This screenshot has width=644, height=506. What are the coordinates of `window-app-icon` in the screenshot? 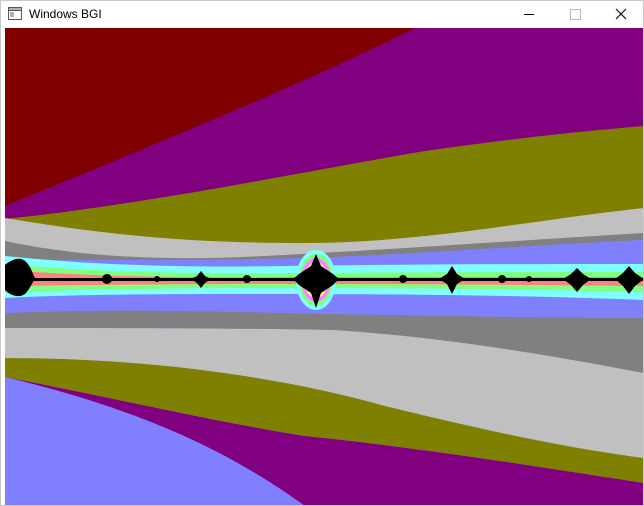 It's located at (15, 13).